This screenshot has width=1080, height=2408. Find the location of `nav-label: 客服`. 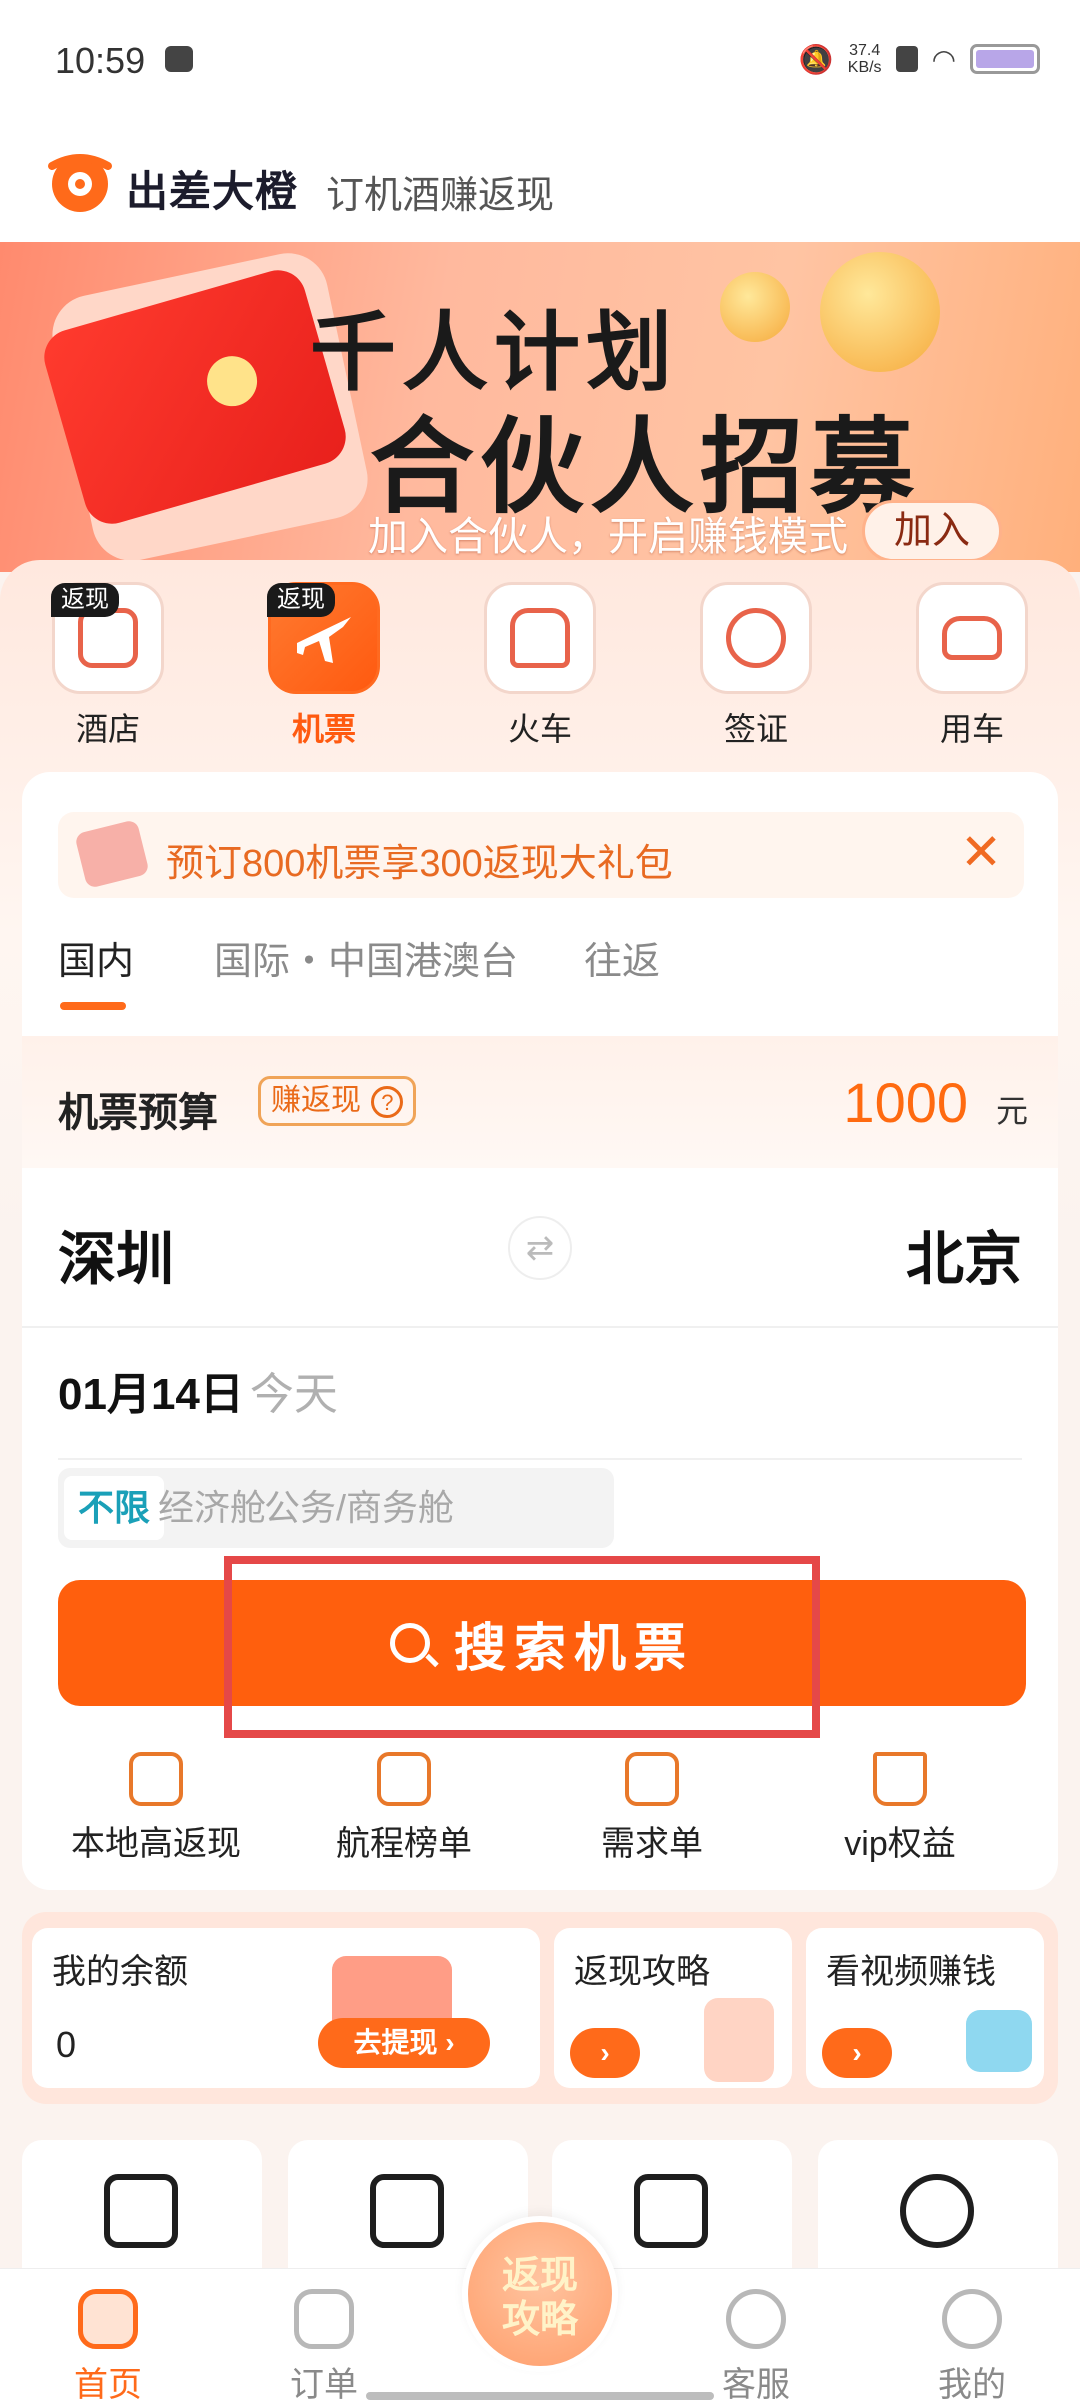

nav-label: 客服 is located at coordinates (756, 2385).